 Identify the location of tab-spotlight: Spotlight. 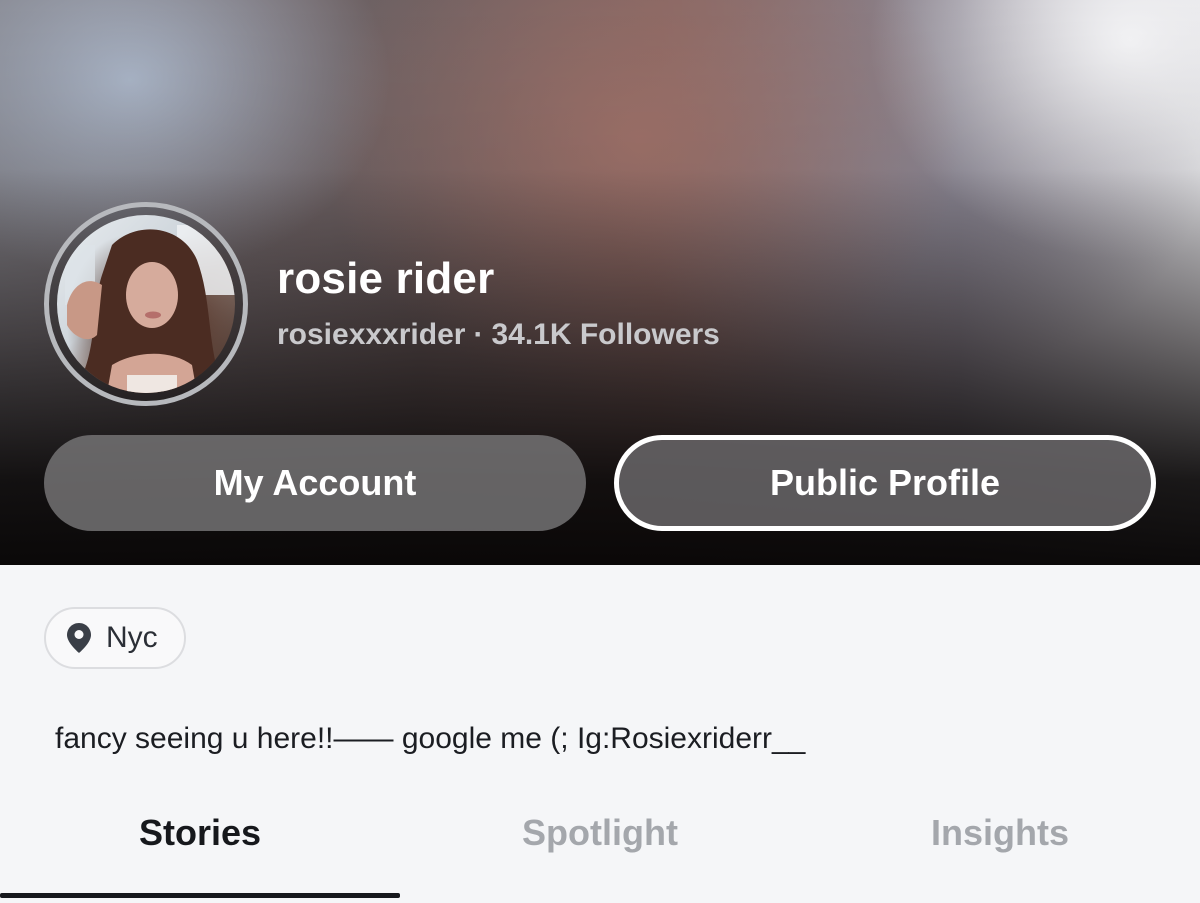
(600, 833).